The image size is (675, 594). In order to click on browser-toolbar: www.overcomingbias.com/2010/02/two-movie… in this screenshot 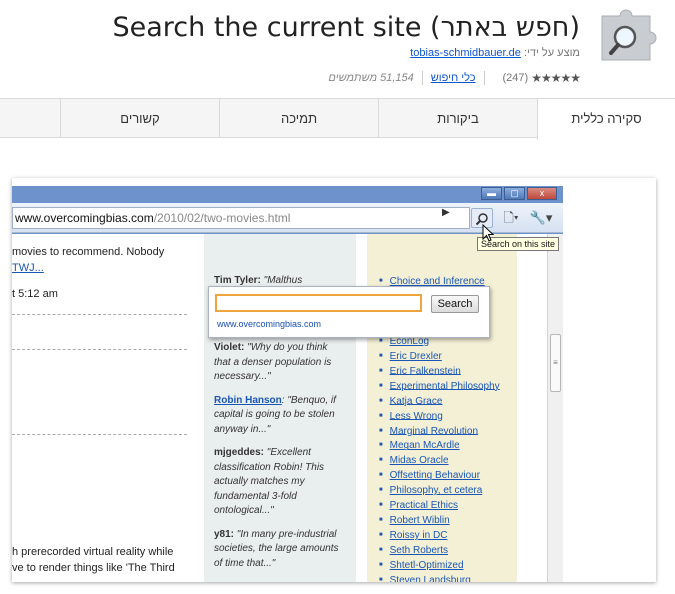, I will do `click(287, 218)`.